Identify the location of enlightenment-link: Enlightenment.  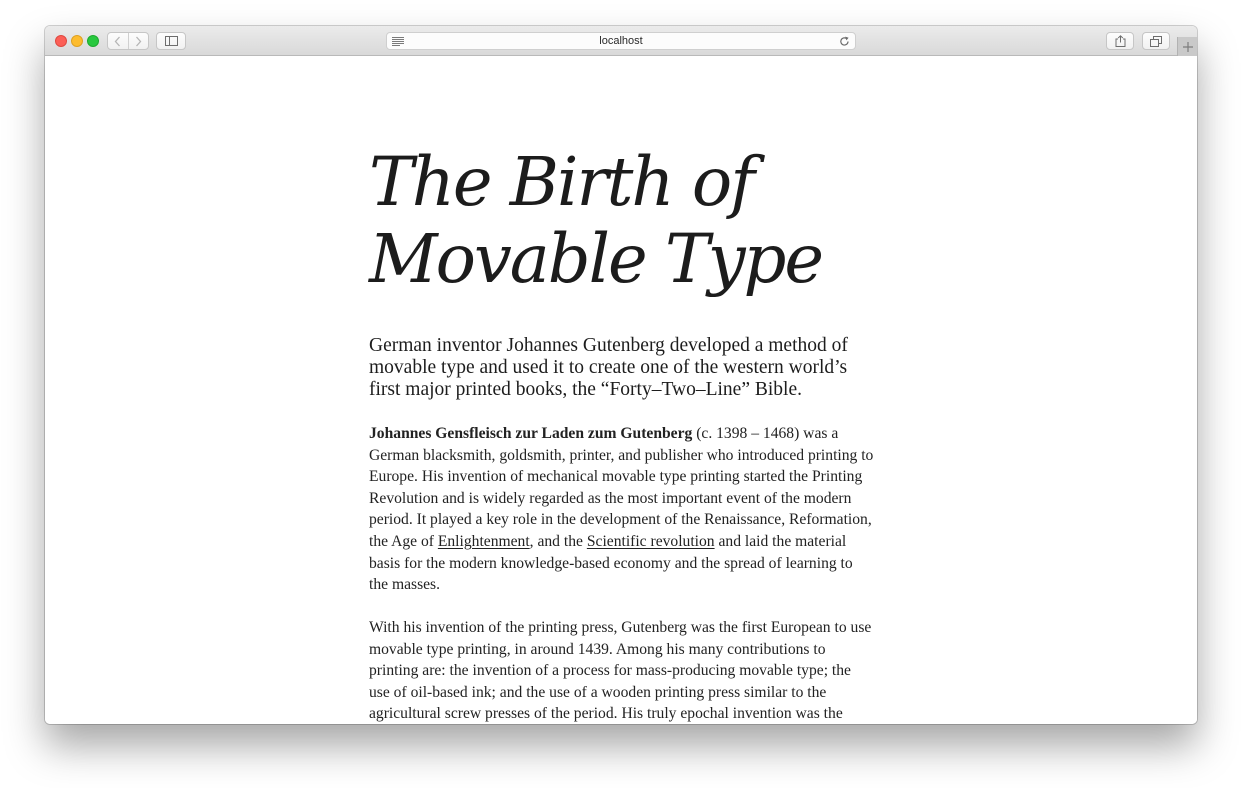
(484, 541).